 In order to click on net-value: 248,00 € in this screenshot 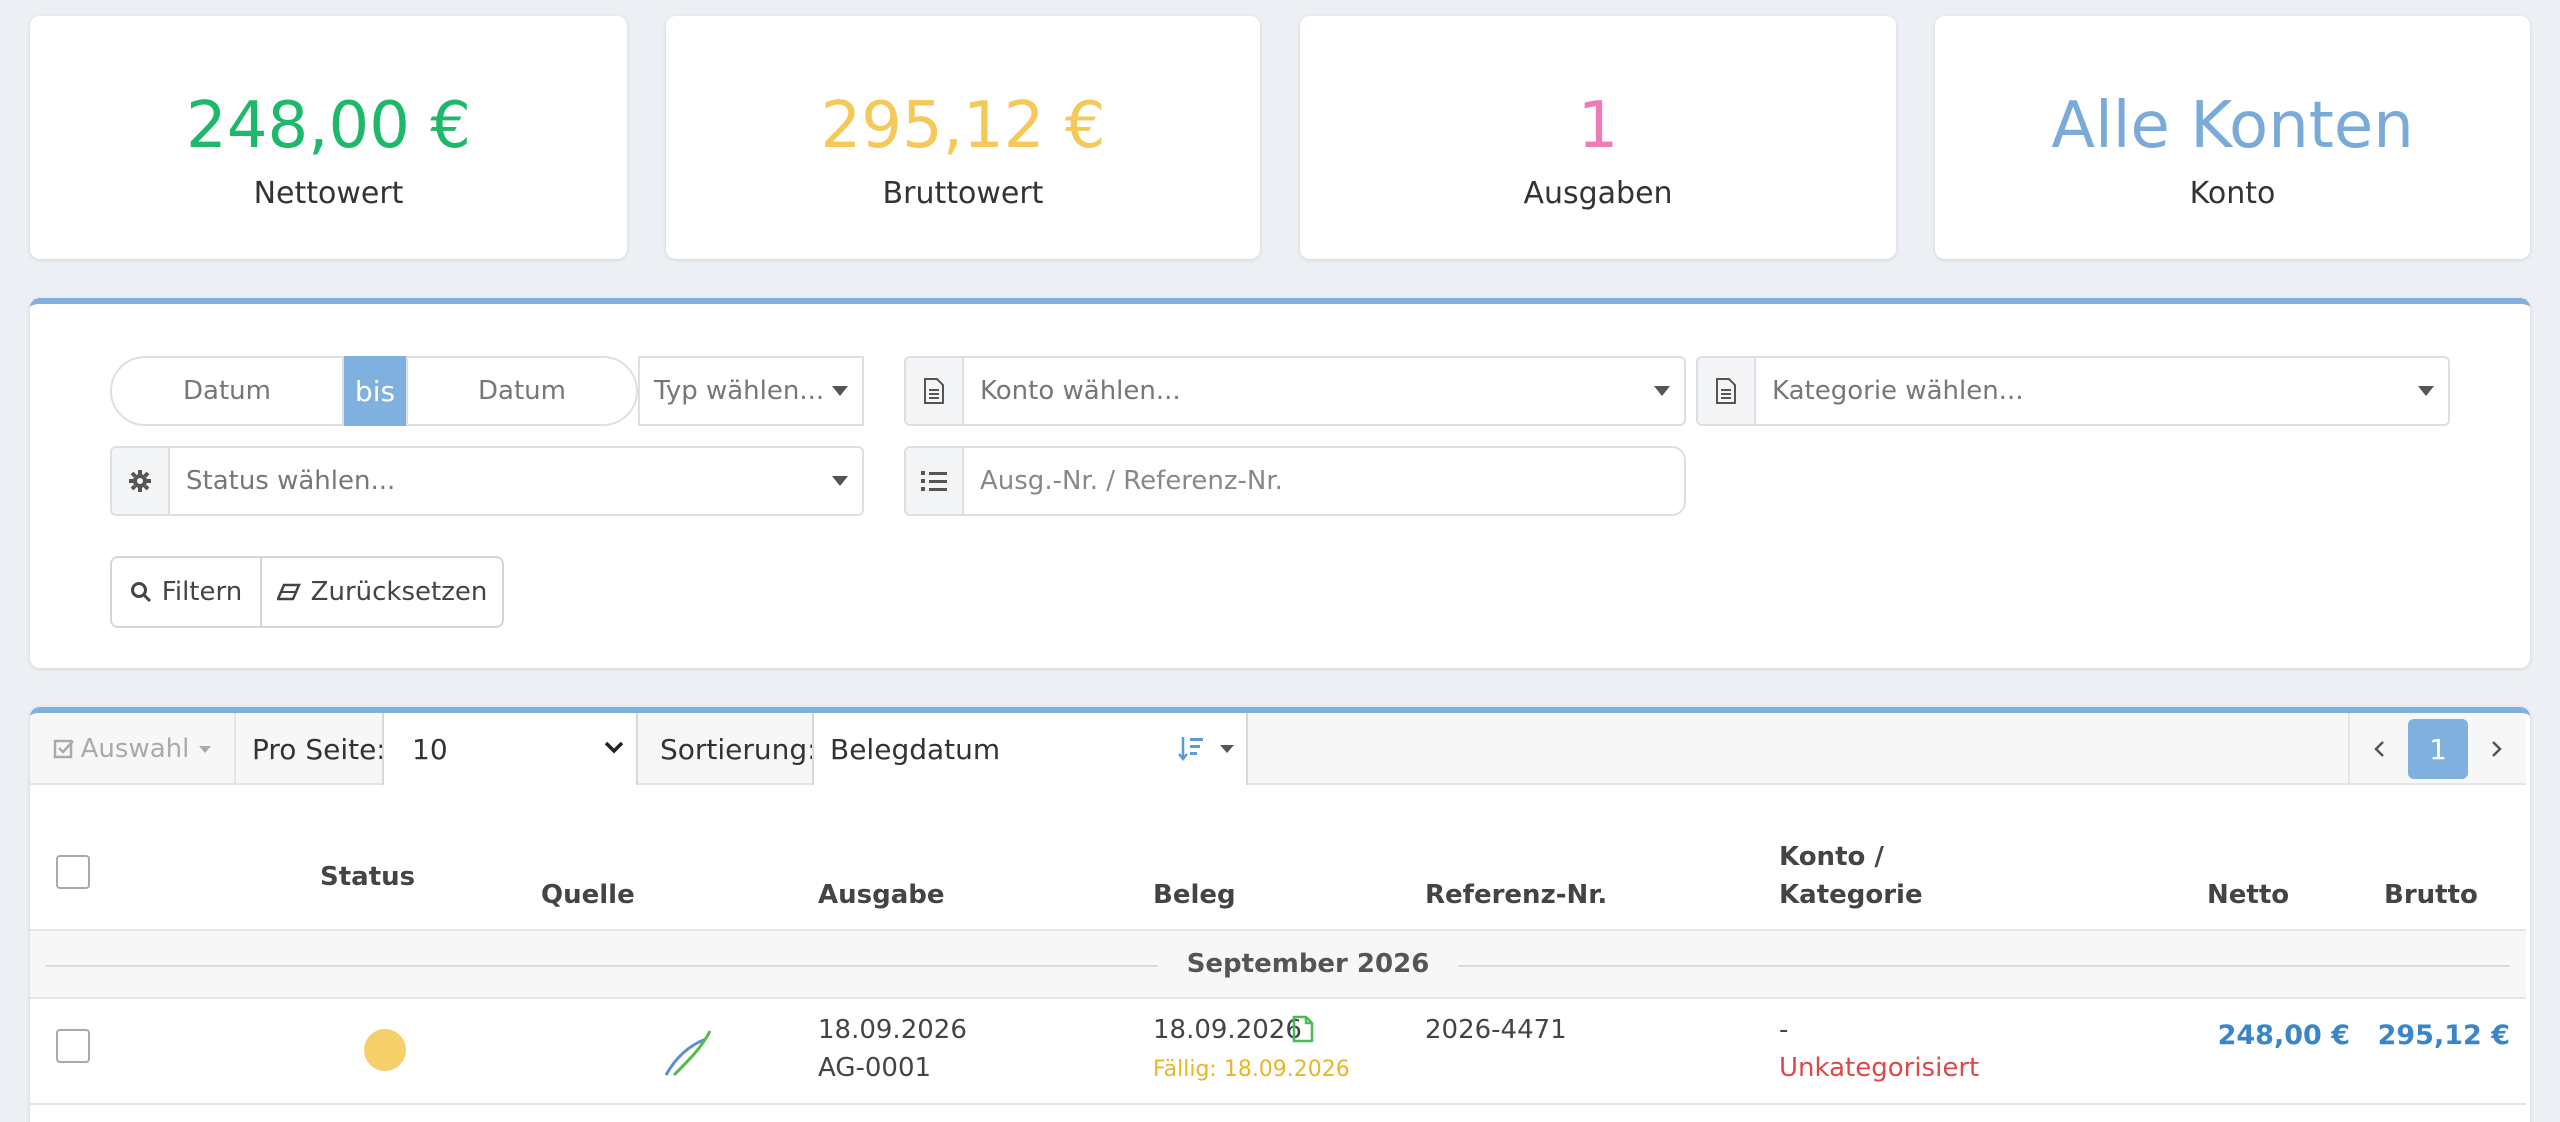, I will do `click(2283, 1035)`.